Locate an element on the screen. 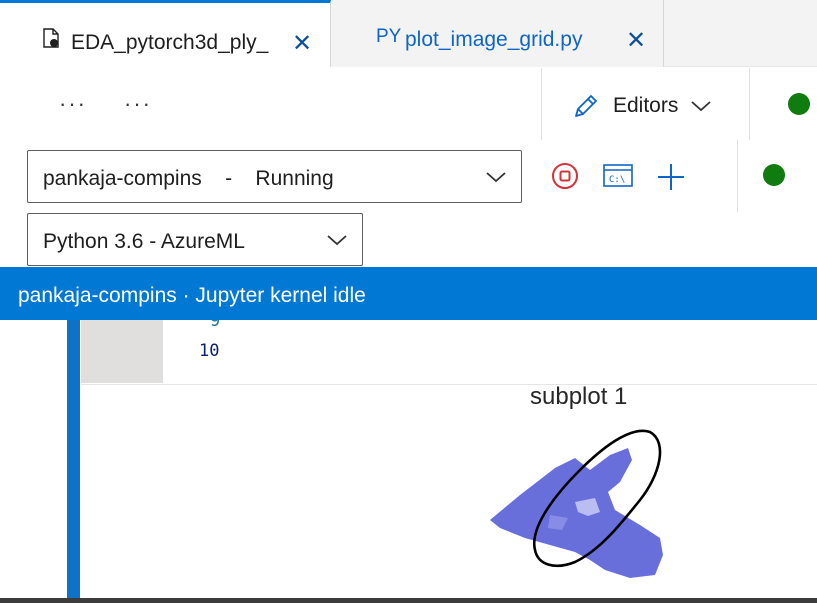  window-bottom-edge is located at coordinates (408, 600).